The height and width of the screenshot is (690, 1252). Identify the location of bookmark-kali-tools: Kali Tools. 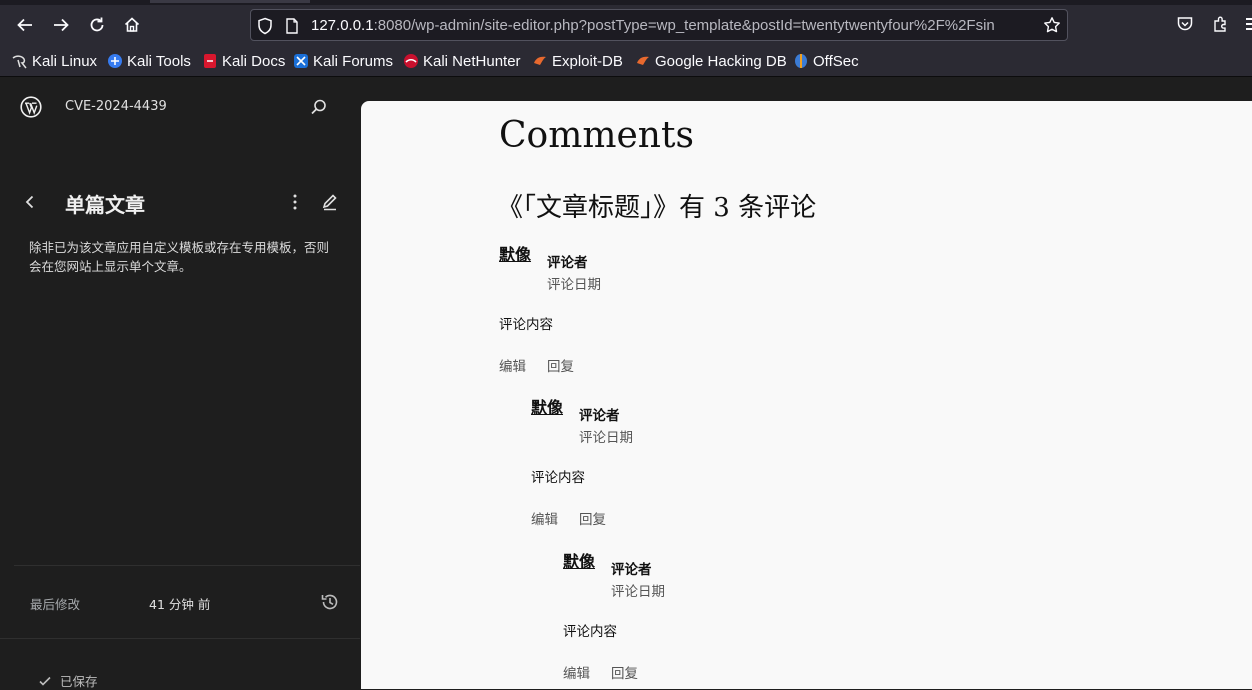
(149, 61).